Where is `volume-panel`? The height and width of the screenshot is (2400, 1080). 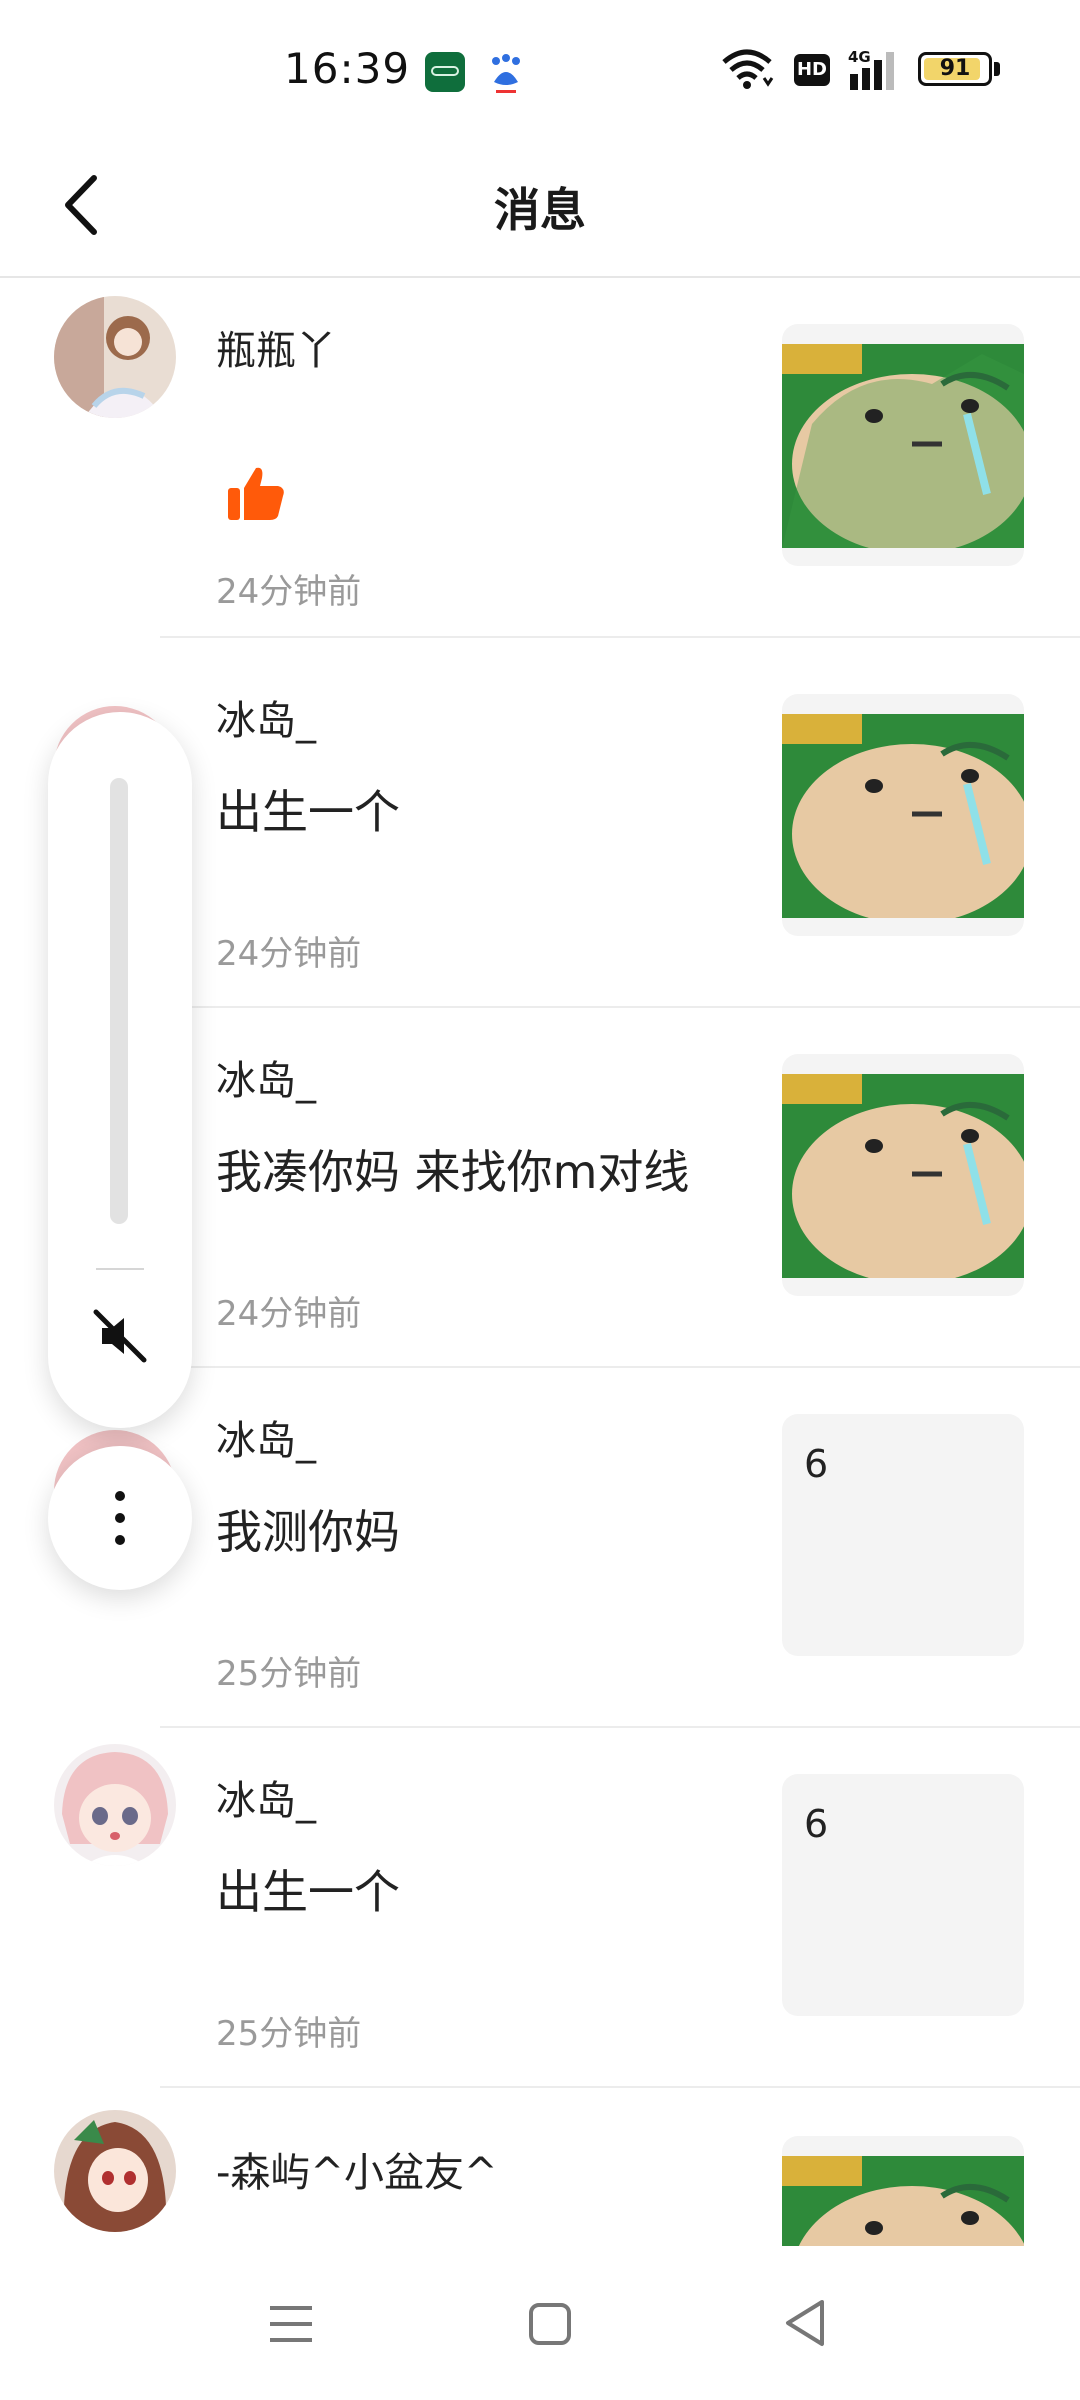
volume-panel is located at coordinates (120, 1070).